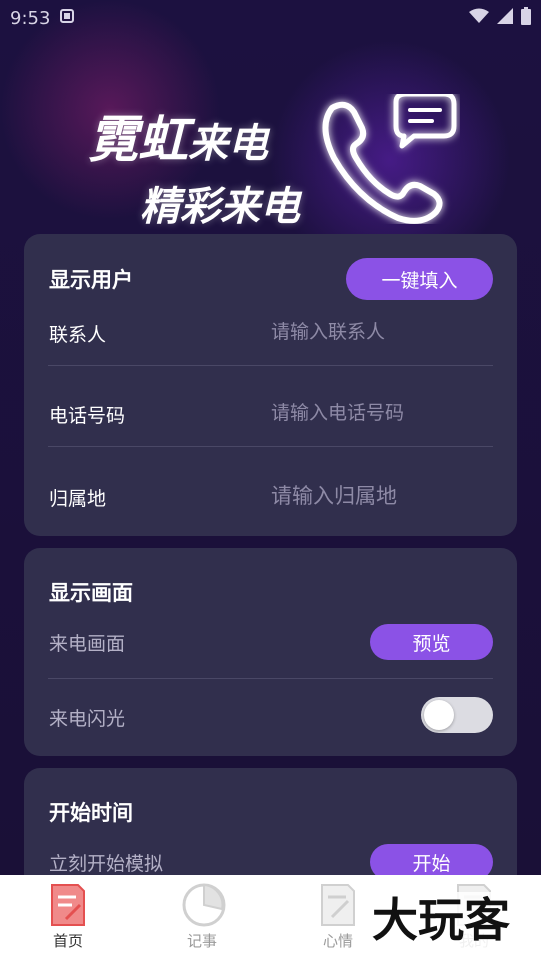  I want to click on doc-edit-icon, so click(338, 905).